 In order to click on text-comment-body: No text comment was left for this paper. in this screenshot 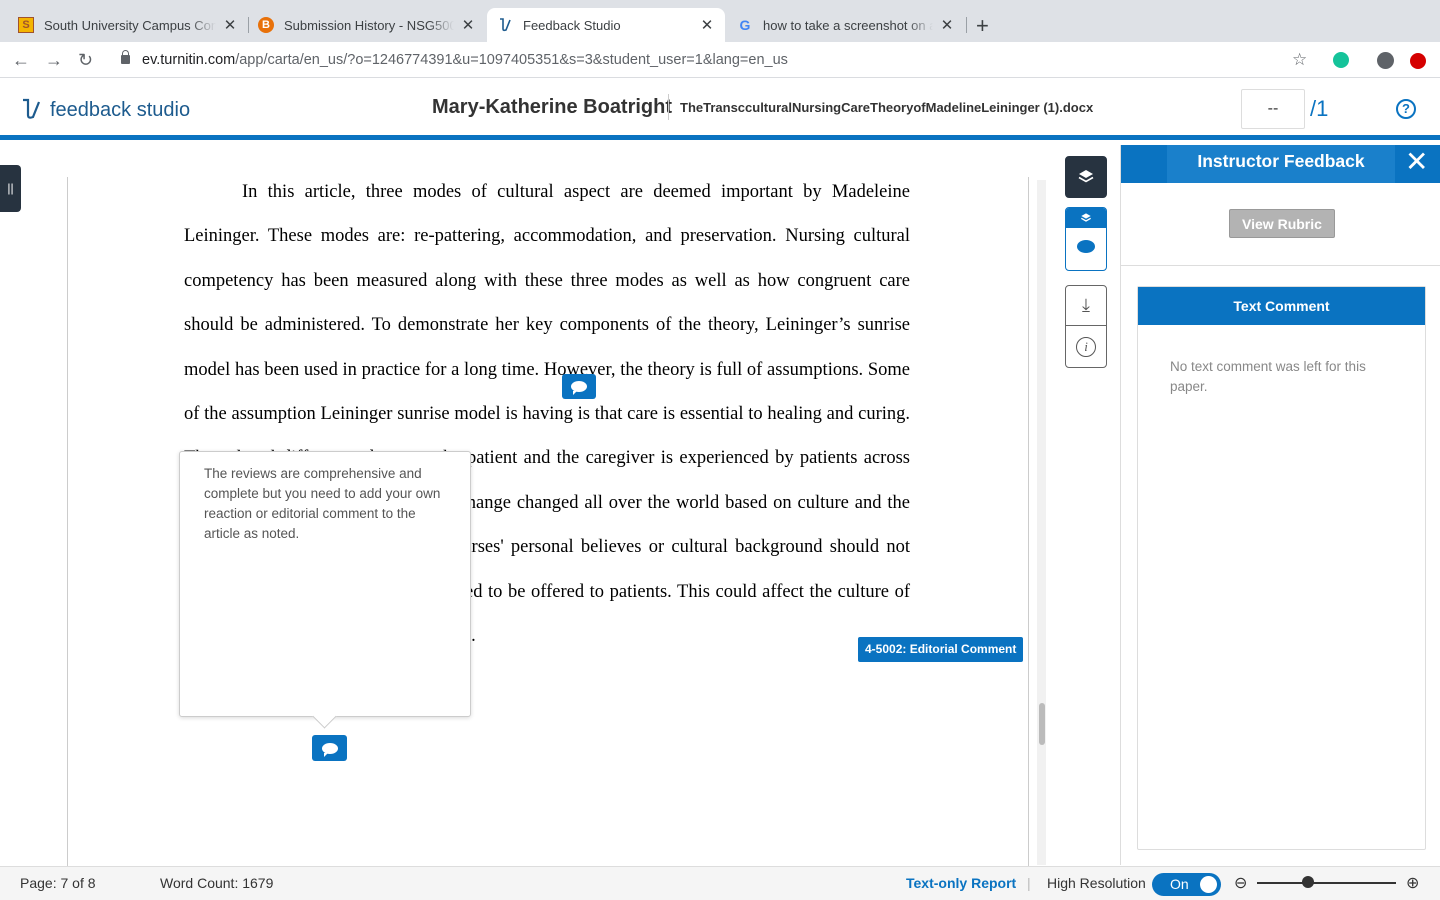, I will do `click(1268, 376)`.